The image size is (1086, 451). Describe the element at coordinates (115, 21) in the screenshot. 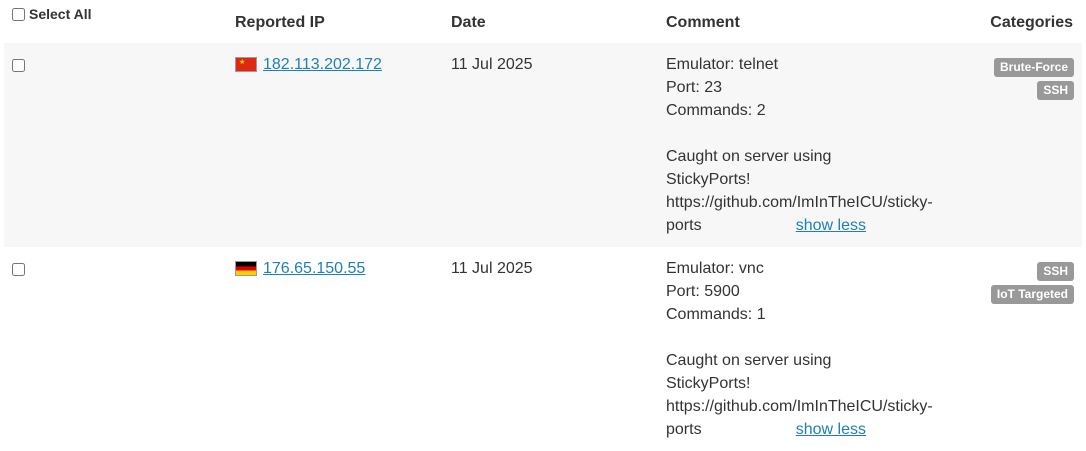

I see `select-all-header: Select All` at that location.